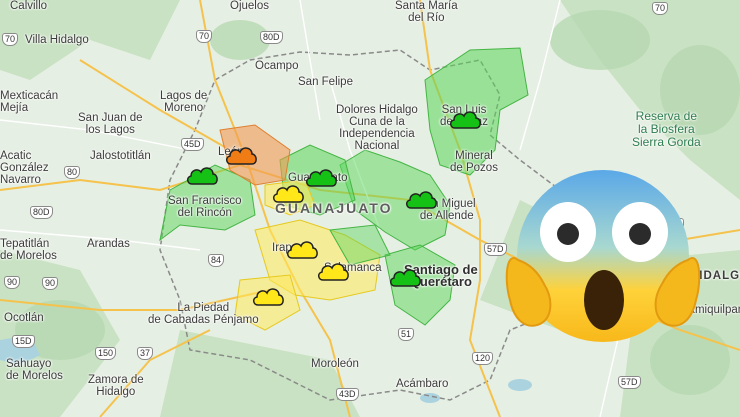  I want to click on highway-shield: 37, so click(145, 353).